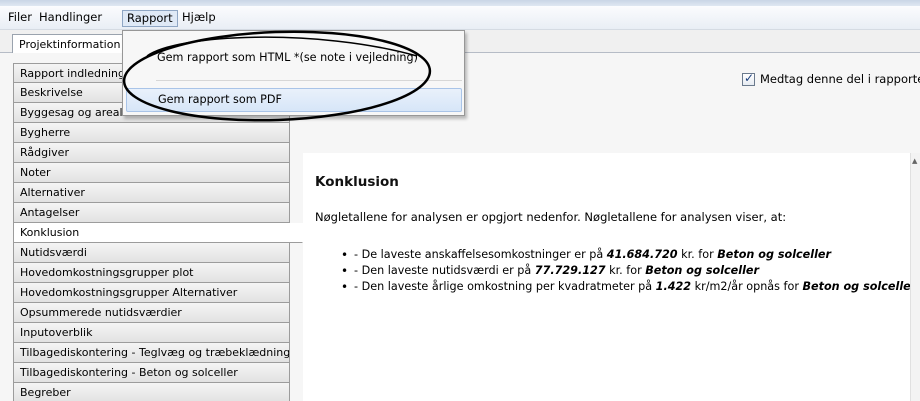  I want to click on sidebar-item-alternativer: Alternativer, so click(151, 193).